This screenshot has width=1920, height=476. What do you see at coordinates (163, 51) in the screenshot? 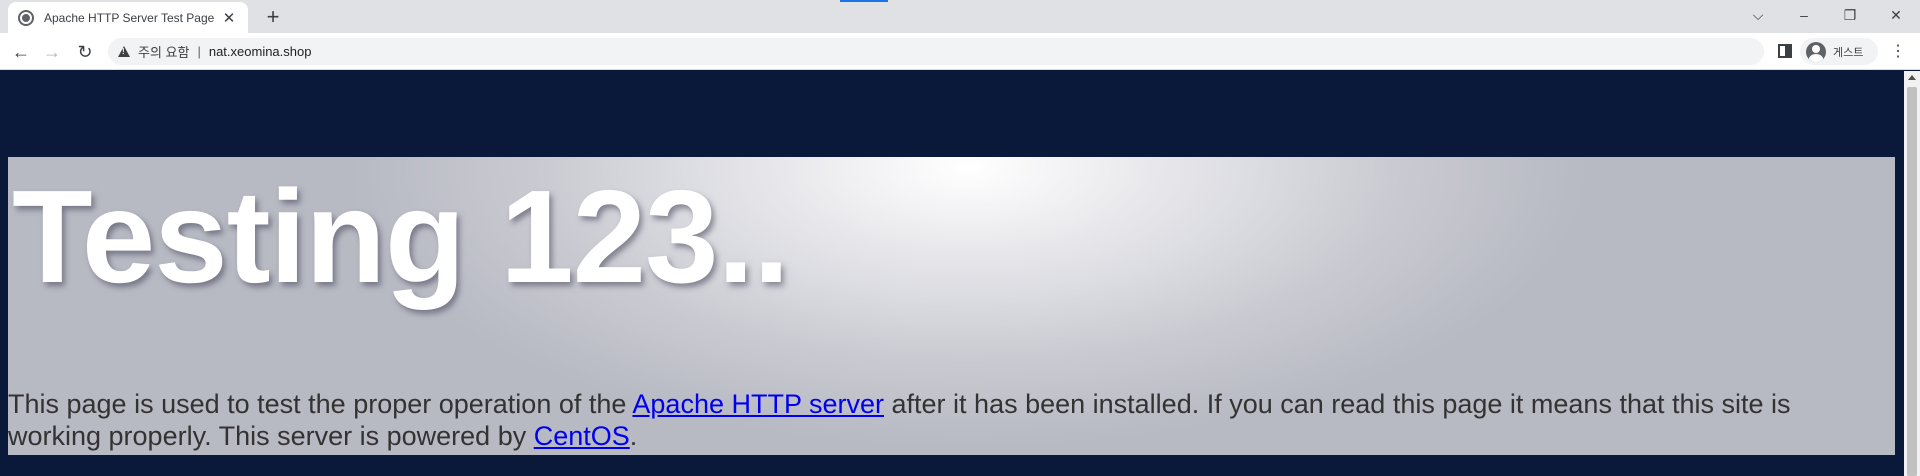
I see `security-status: 주의 요함` at bounding box center [163, 51].